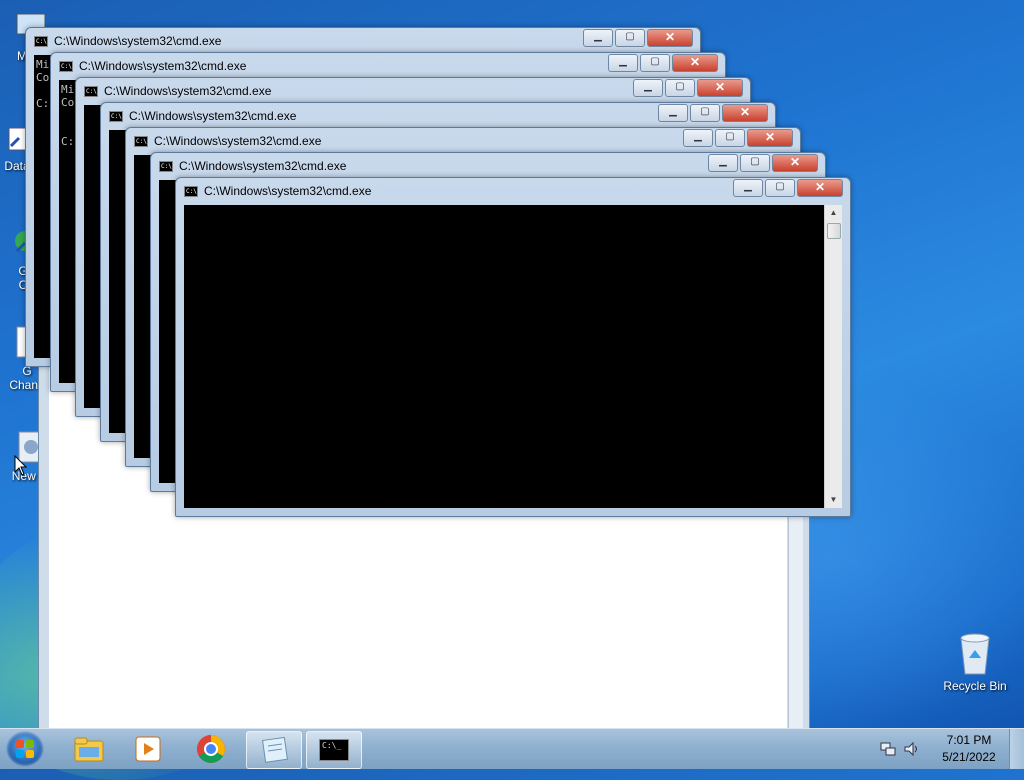 Image resolution: width=1024 pixels, height=780 pixels. What do you see at coordinates (969, 740) in the screenshot?
I see `clock-time: 7:01 PM` at bounding box center [969, 740].